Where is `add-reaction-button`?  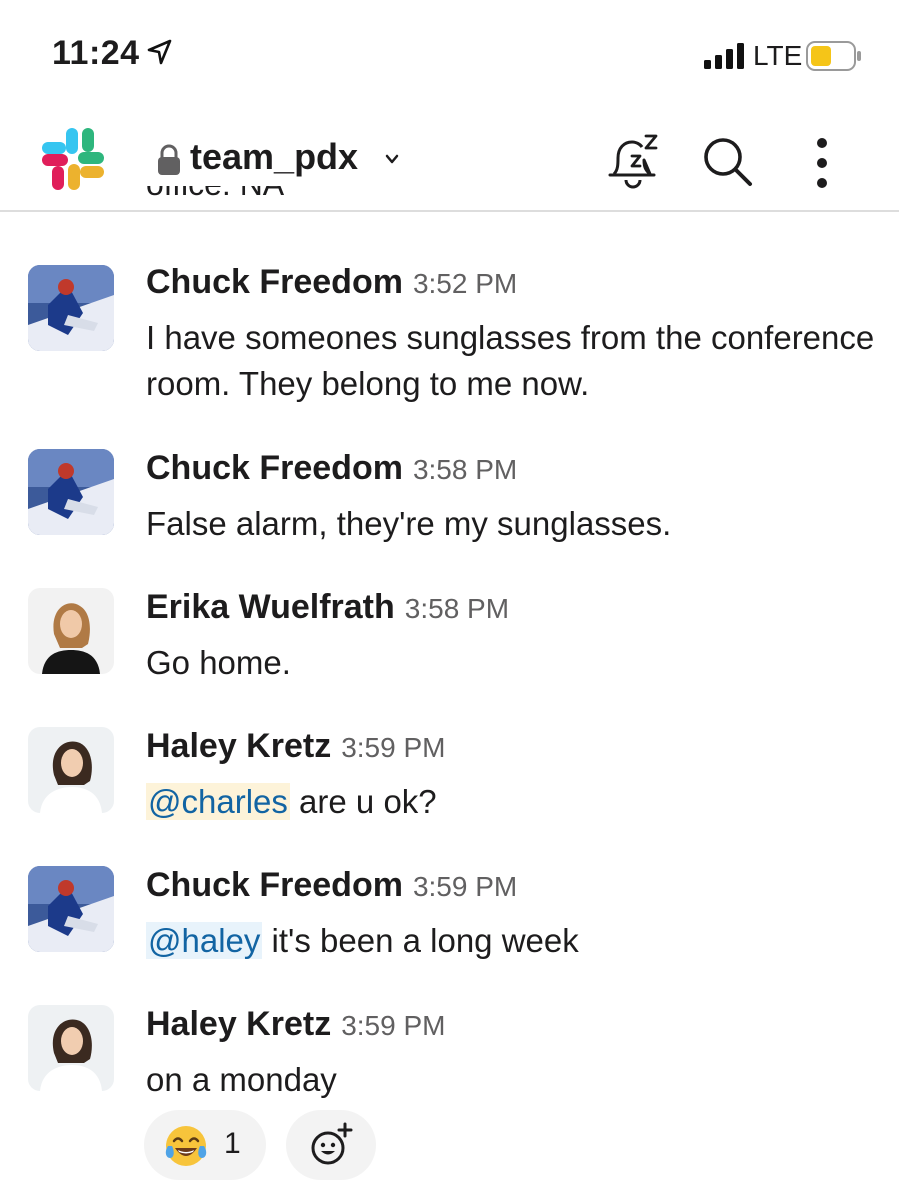 add-reaction-button is located at coordinates (331, 1145).